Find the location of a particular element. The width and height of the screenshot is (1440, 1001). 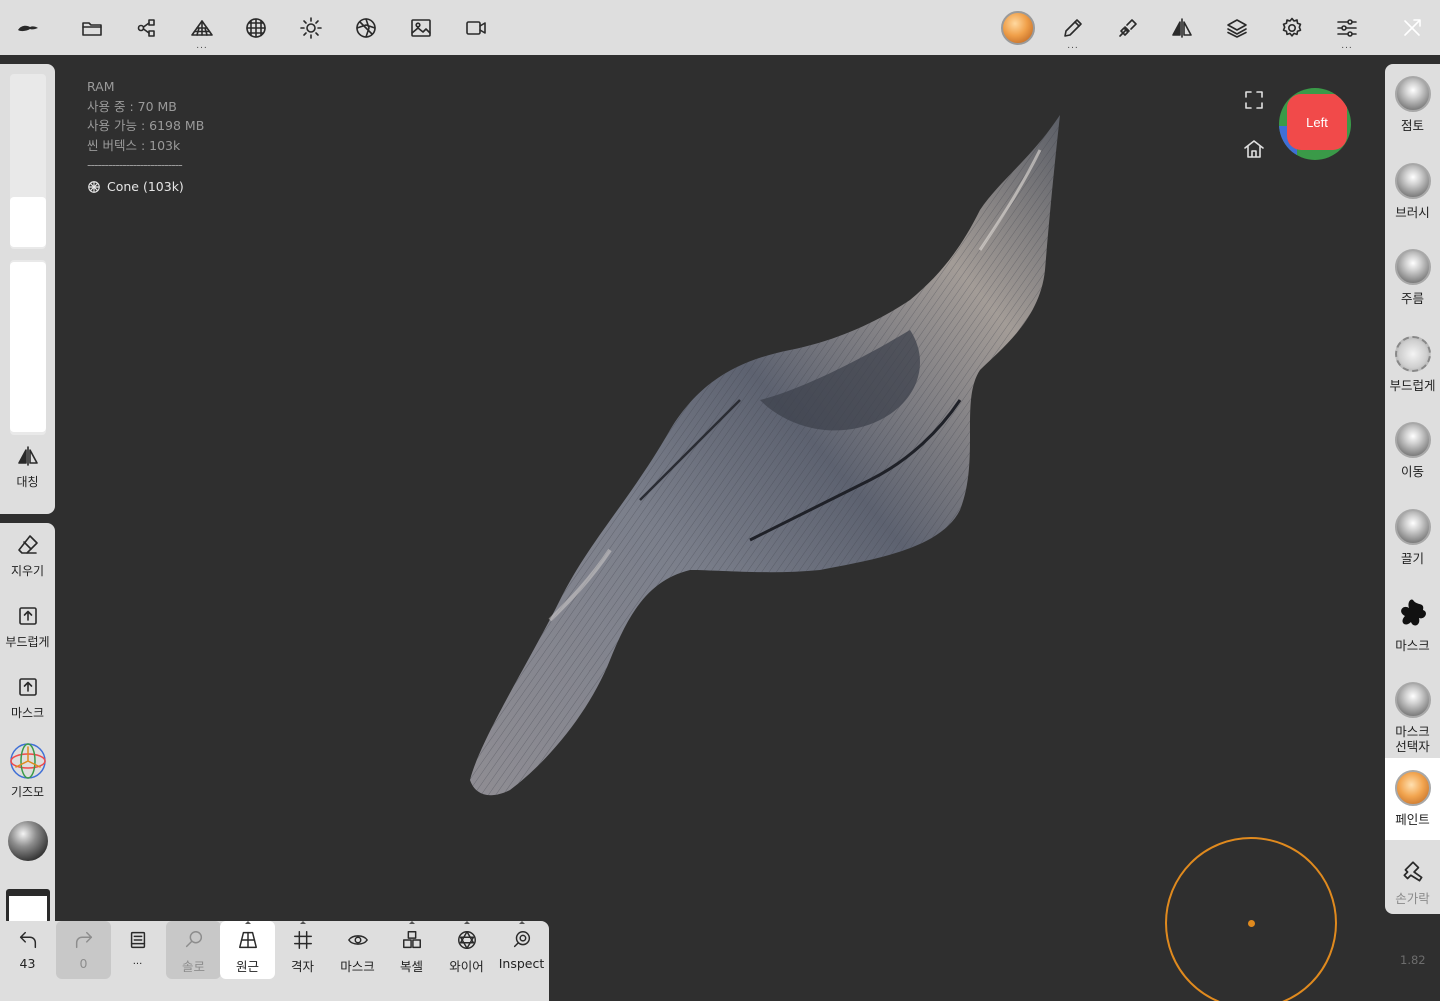

tool-mask: 마스크 is located at coordinates (1412, 624).